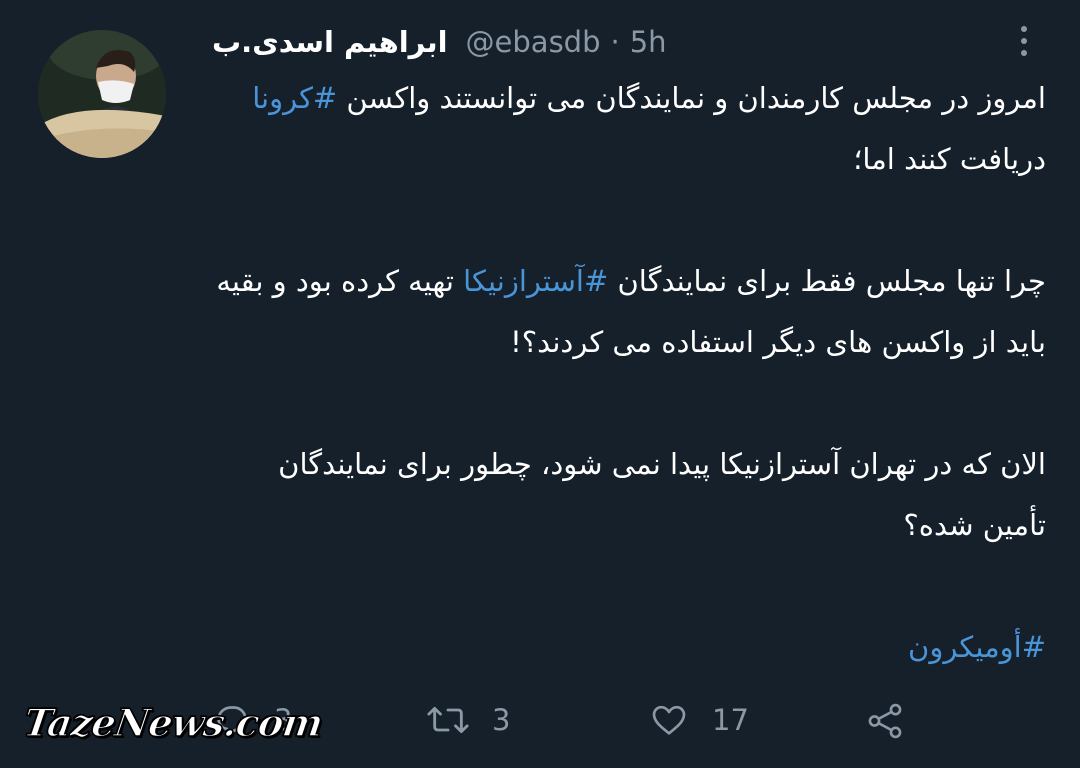 Image resolution: width=1080 pixels, height=768 pixels. What do you see at coordinates (730, 720) in the screenshot?
I see `like-count: 17` at bounding box center [730, 720].